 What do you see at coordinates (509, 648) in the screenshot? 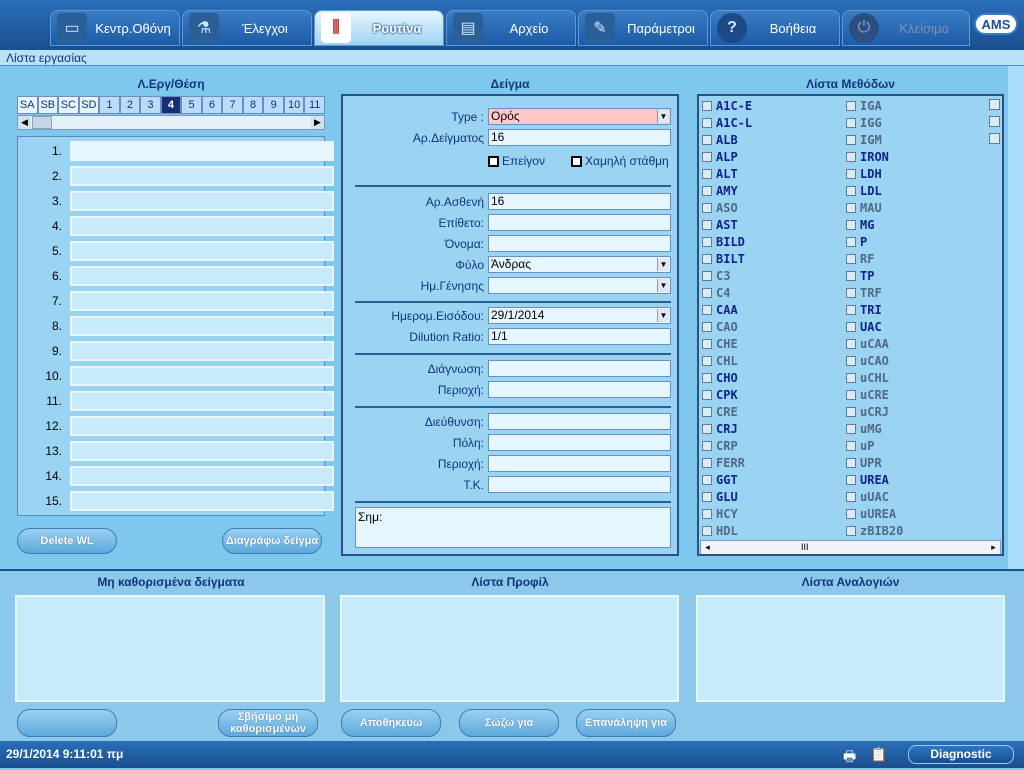
I see `profile-list` at bounding box center [509, 648].